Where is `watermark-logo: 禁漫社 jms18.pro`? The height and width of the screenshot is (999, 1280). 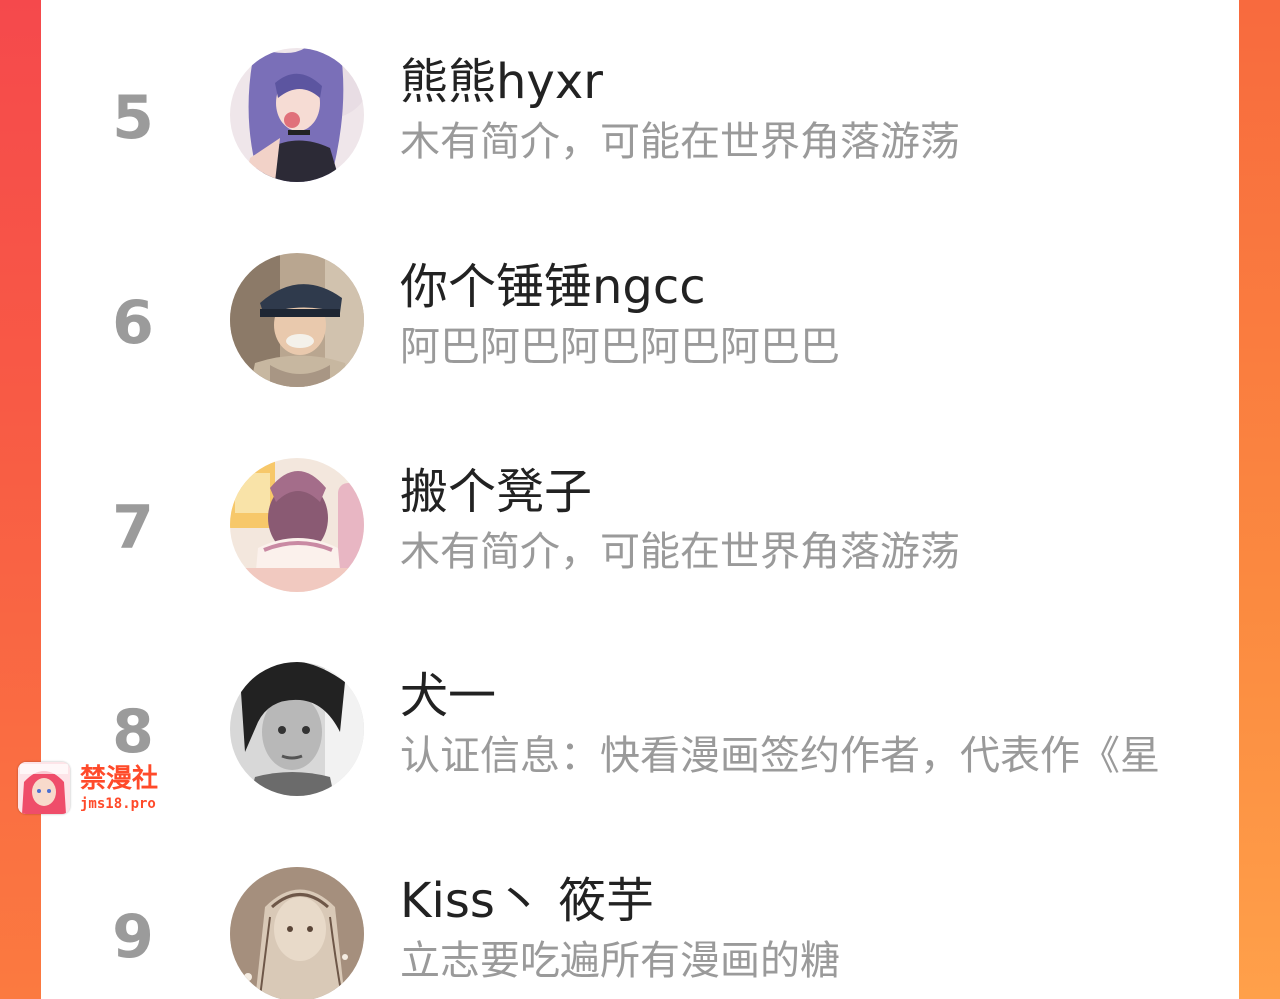
watermark-logo: 禁漫社 jms18.pro is located at coordinates (93, 789).